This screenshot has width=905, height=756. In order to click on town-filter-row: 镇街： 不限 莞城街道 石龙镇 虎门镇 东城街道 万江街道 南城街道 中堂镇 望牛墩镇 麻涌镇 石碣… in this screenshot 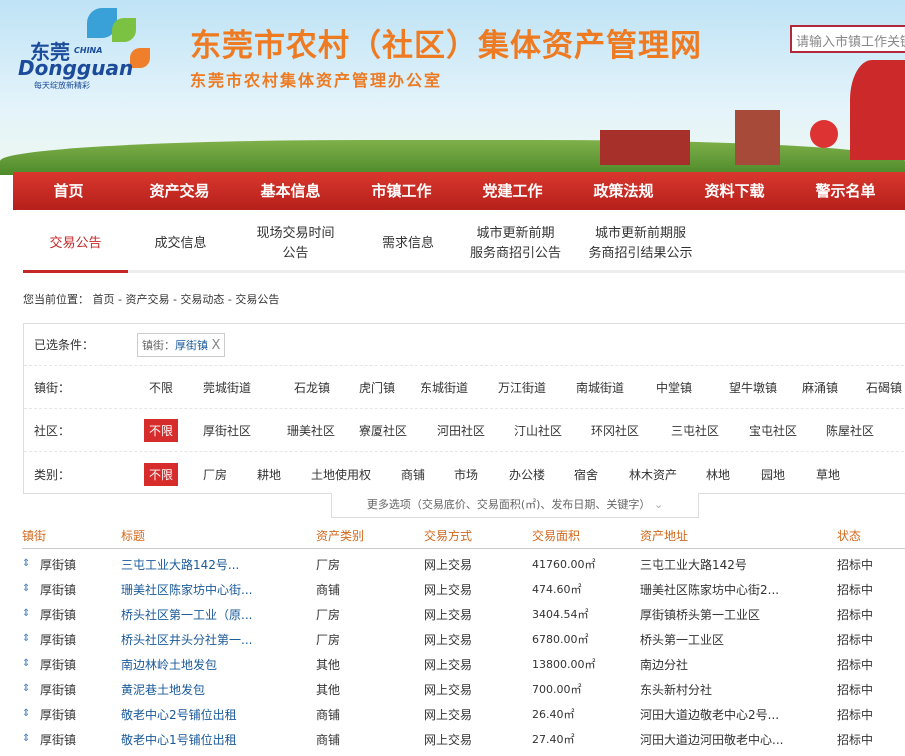, I will do `click(464, 388)`.